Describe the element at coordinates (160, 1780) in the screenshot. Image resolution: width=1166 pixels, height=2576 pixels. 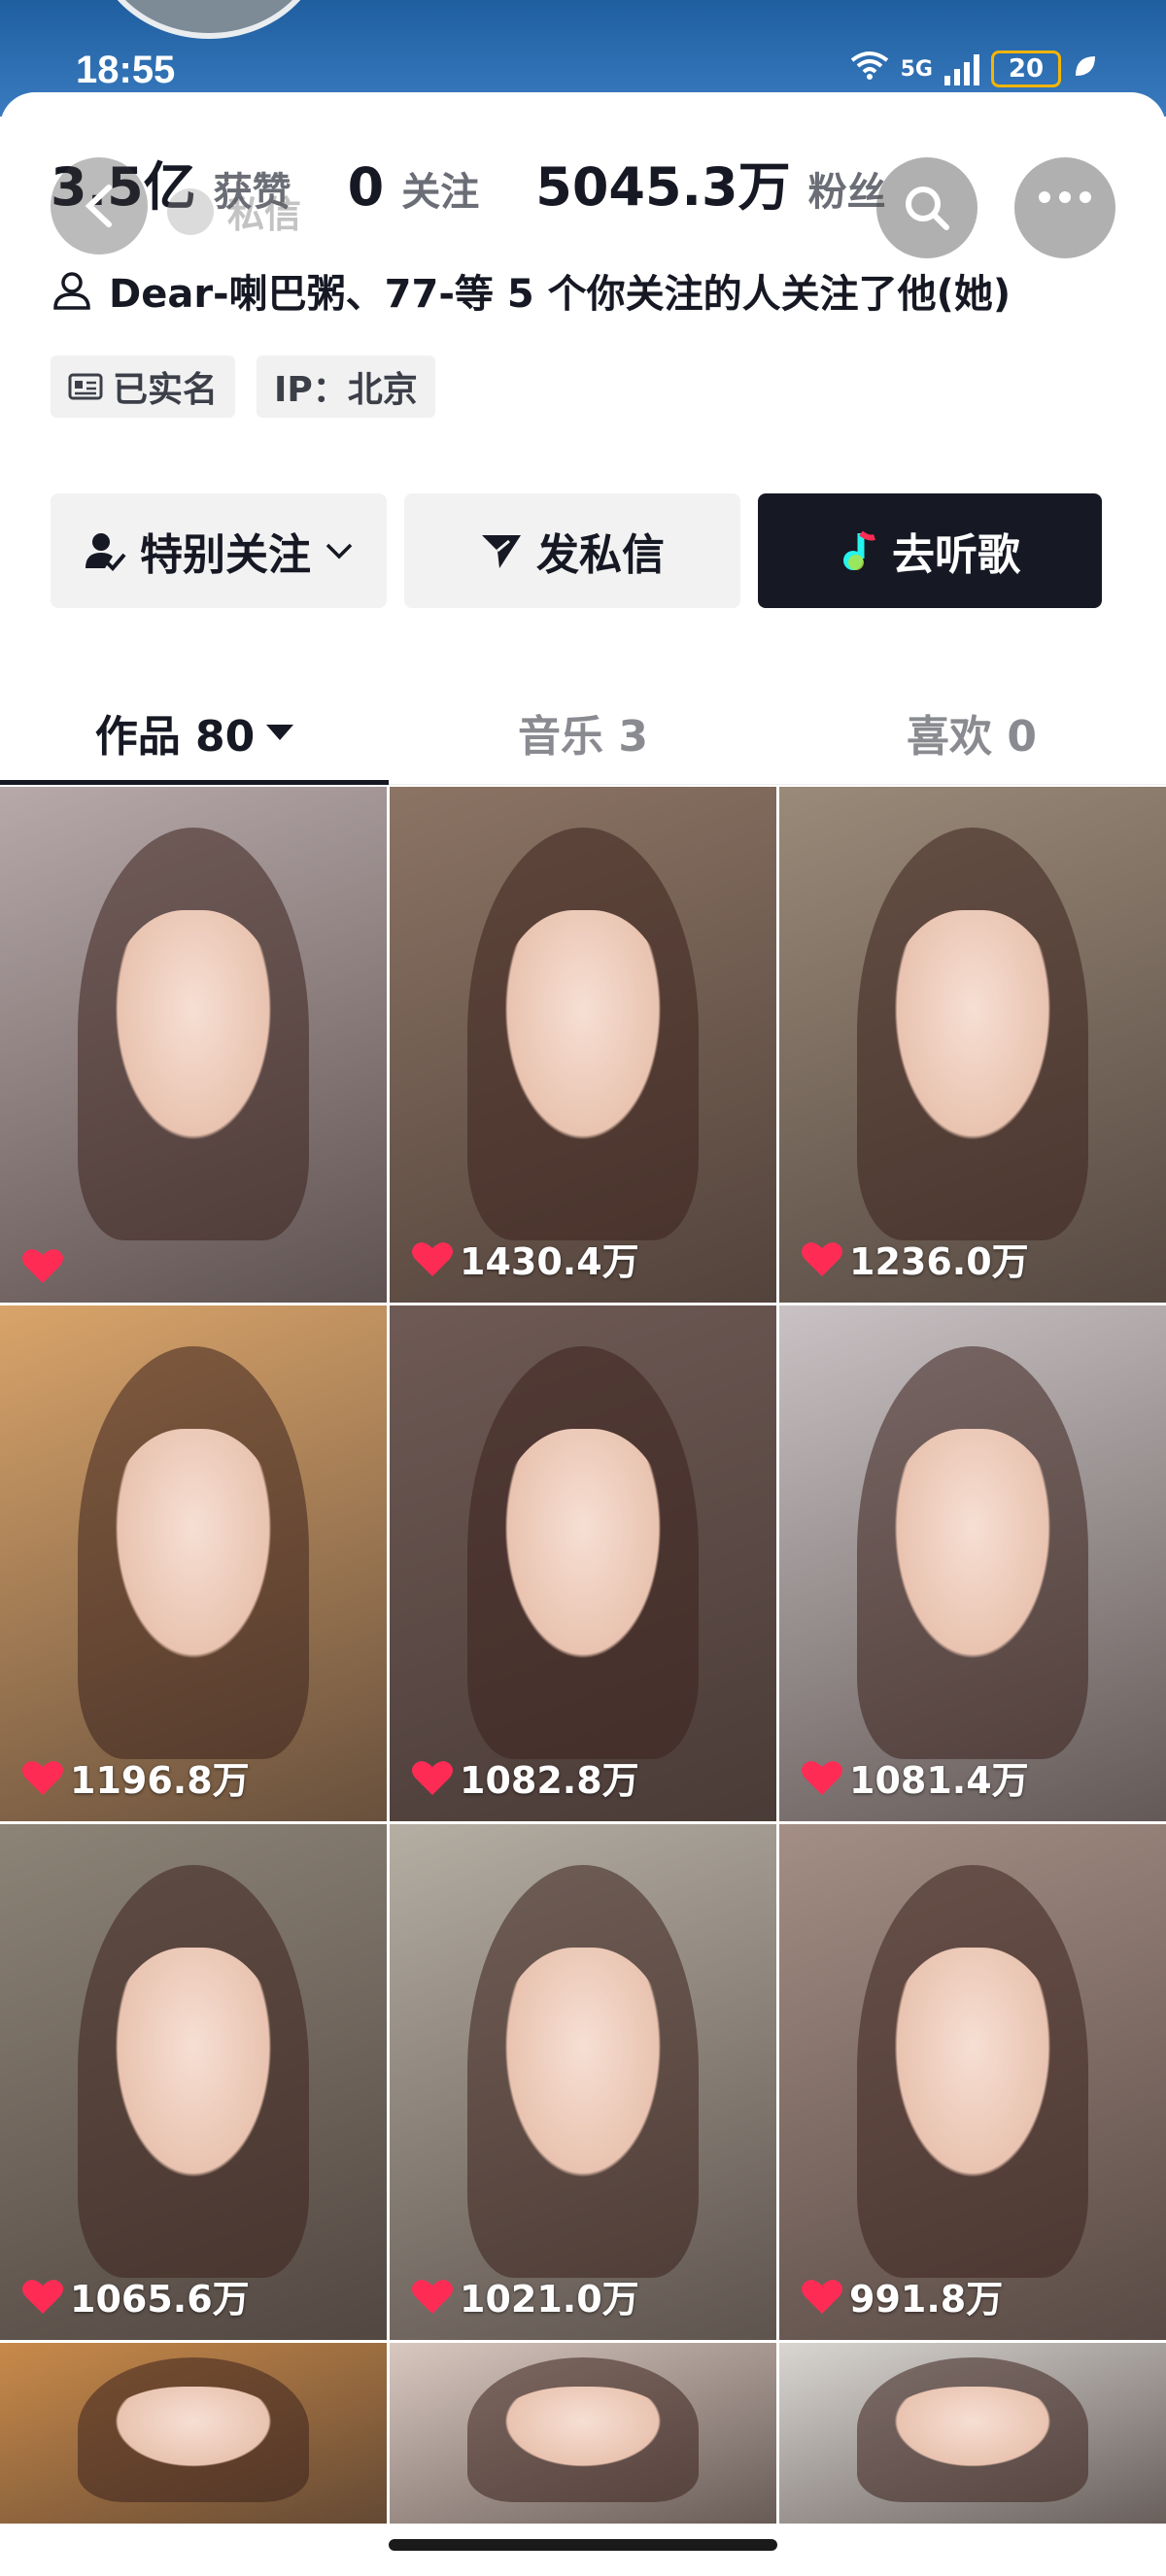
I see `video-like-text: 1196.8万` at that location.